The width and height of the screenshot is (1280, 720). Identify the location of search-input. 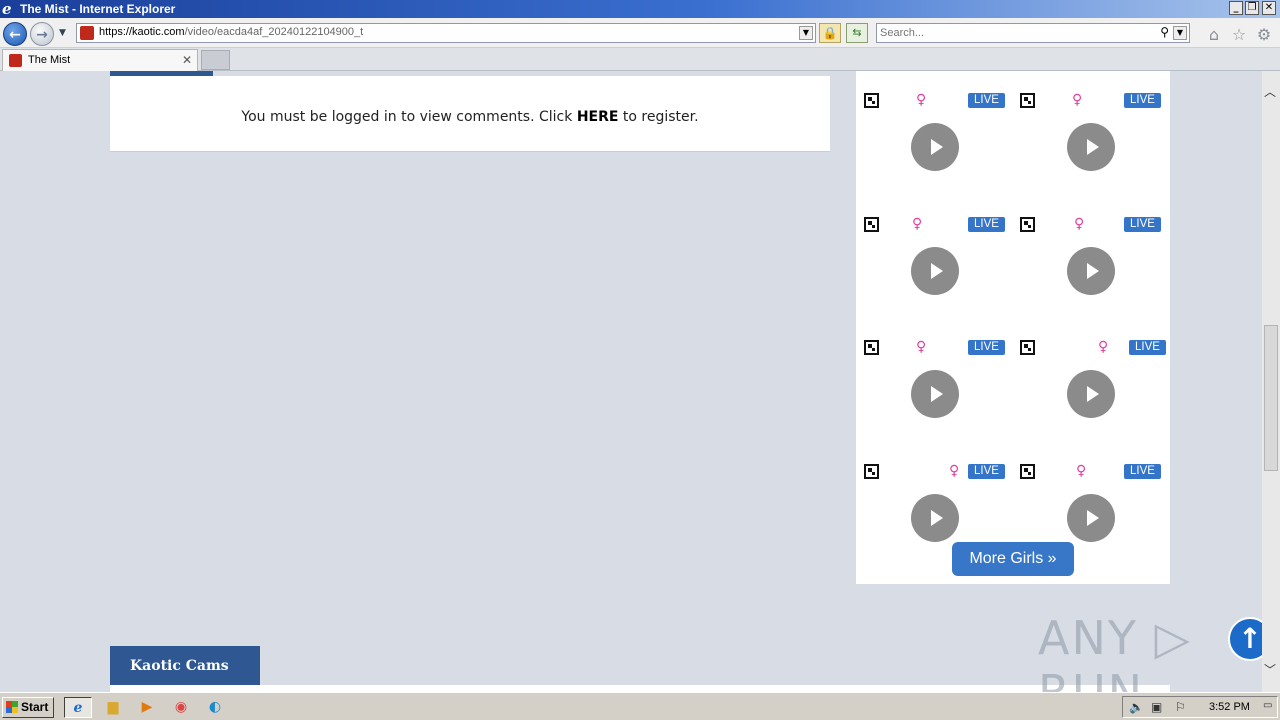
(1015, 33).